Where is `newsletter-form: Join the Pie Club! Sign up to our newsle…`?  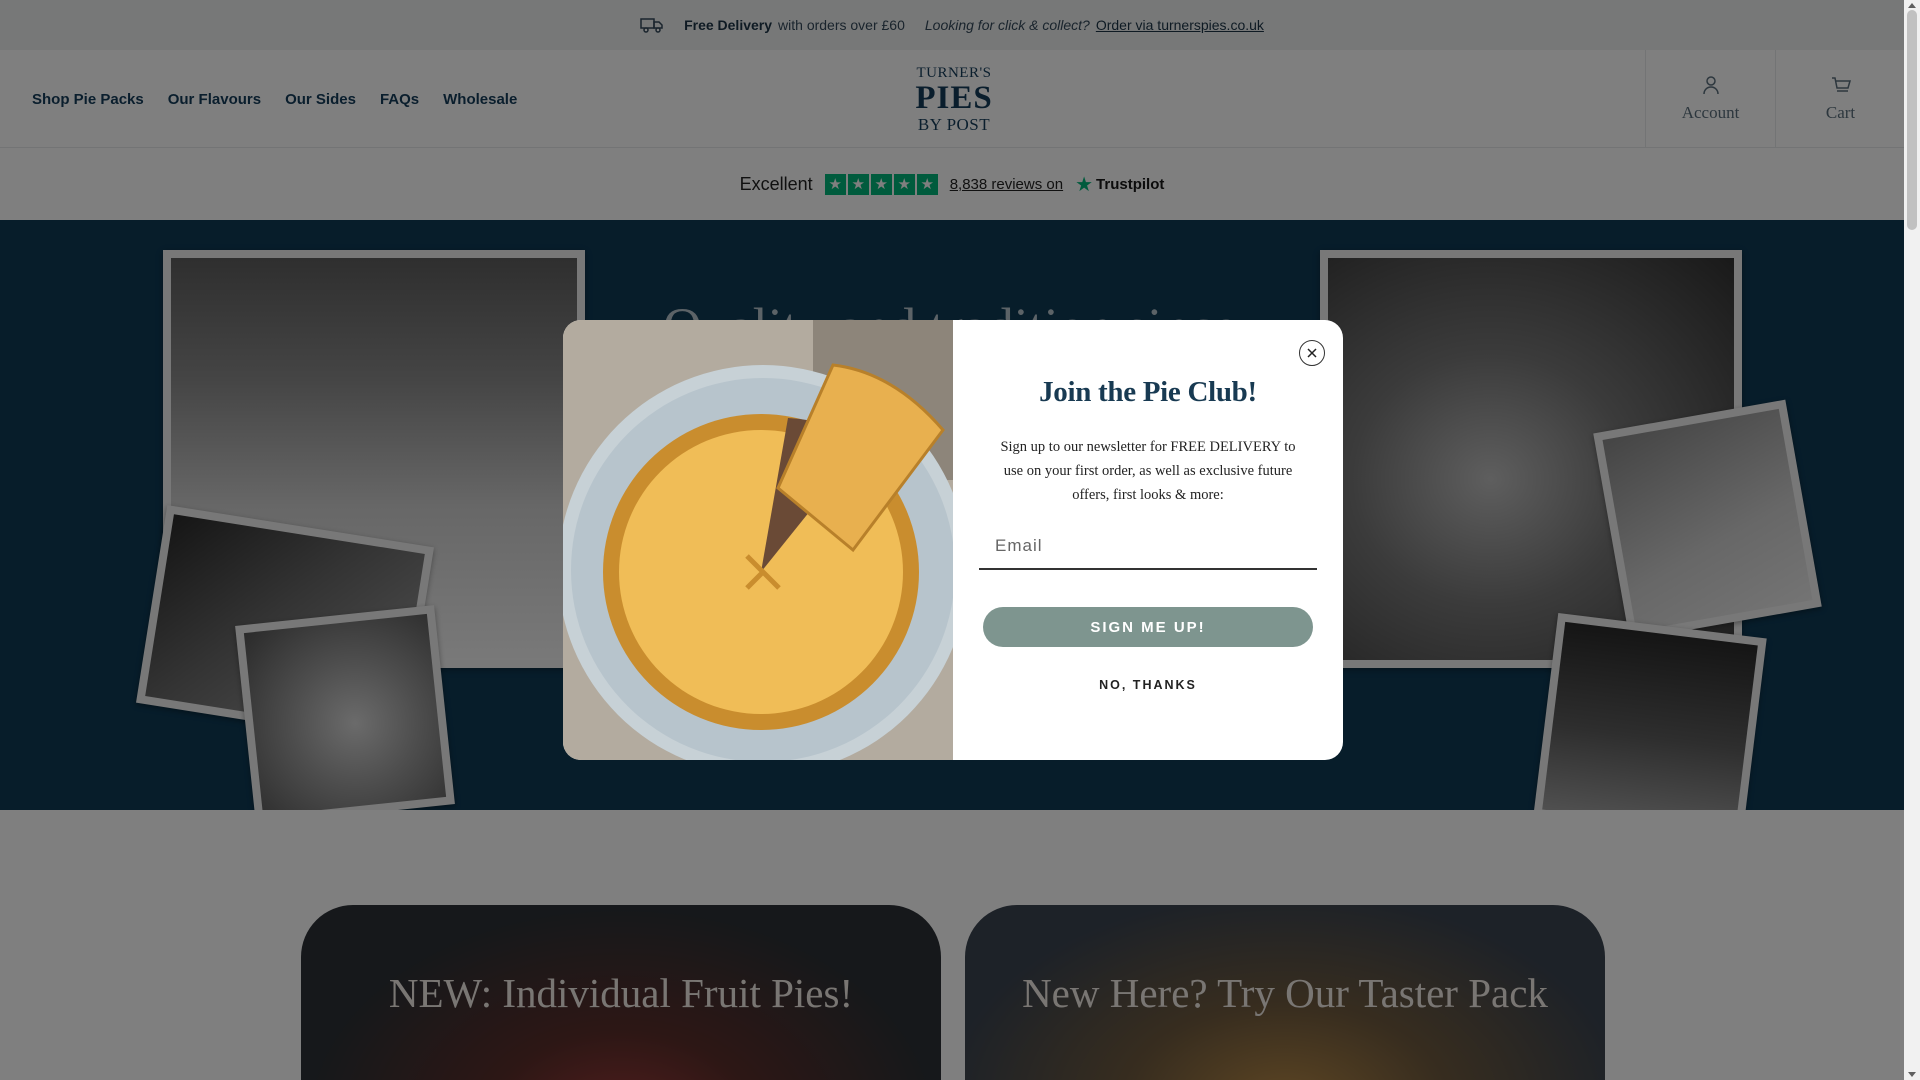 newsletter-form: Join the Pie Club! Sign up to our newsle… is located at coordinates (1148, 540).